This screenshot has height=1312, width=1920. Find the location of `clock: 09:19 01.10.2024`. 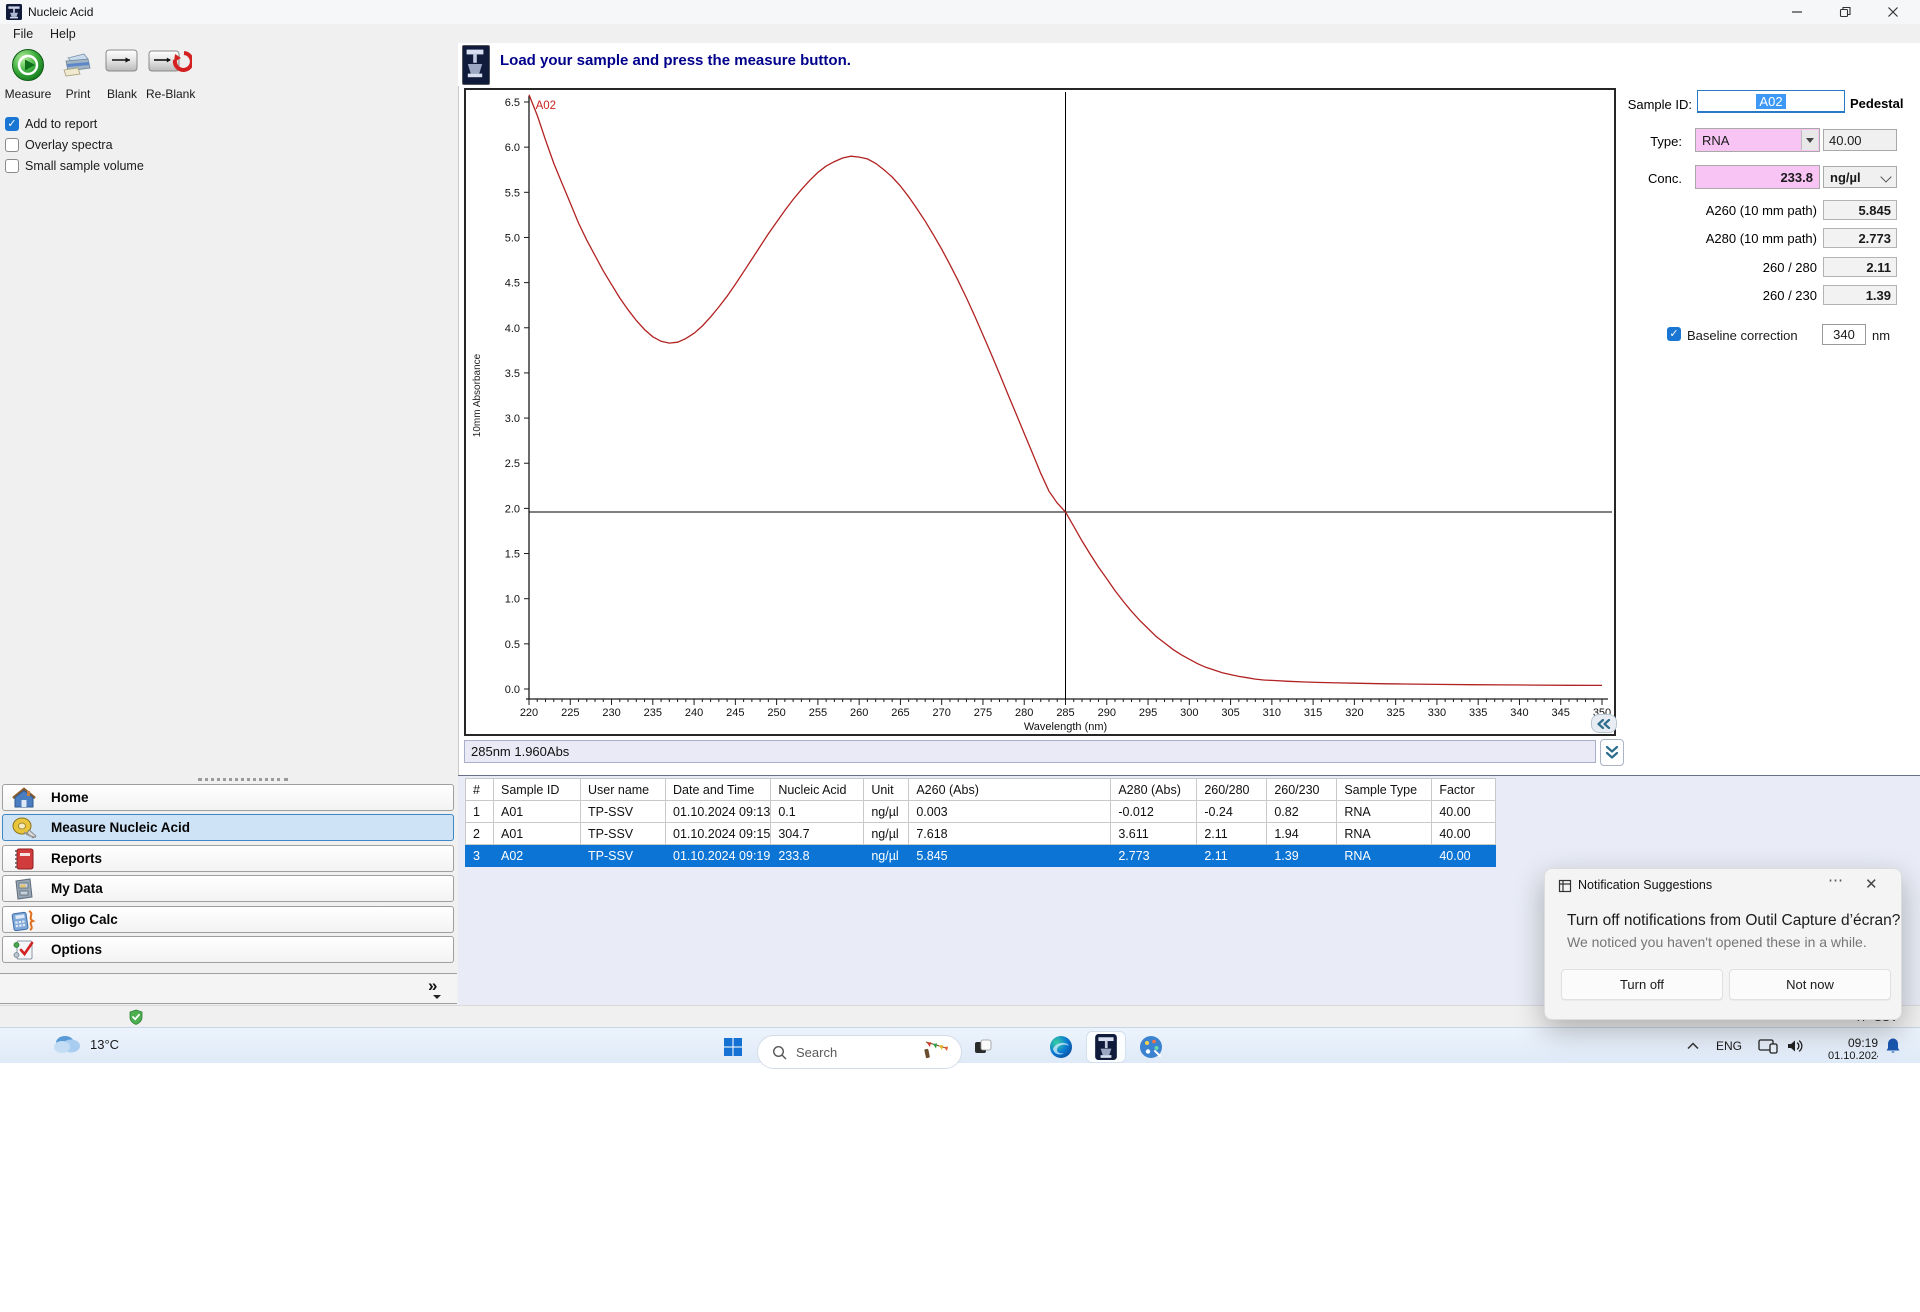

clock: 09:19 01.10.2024 is located at coordinates (1853, 1050).